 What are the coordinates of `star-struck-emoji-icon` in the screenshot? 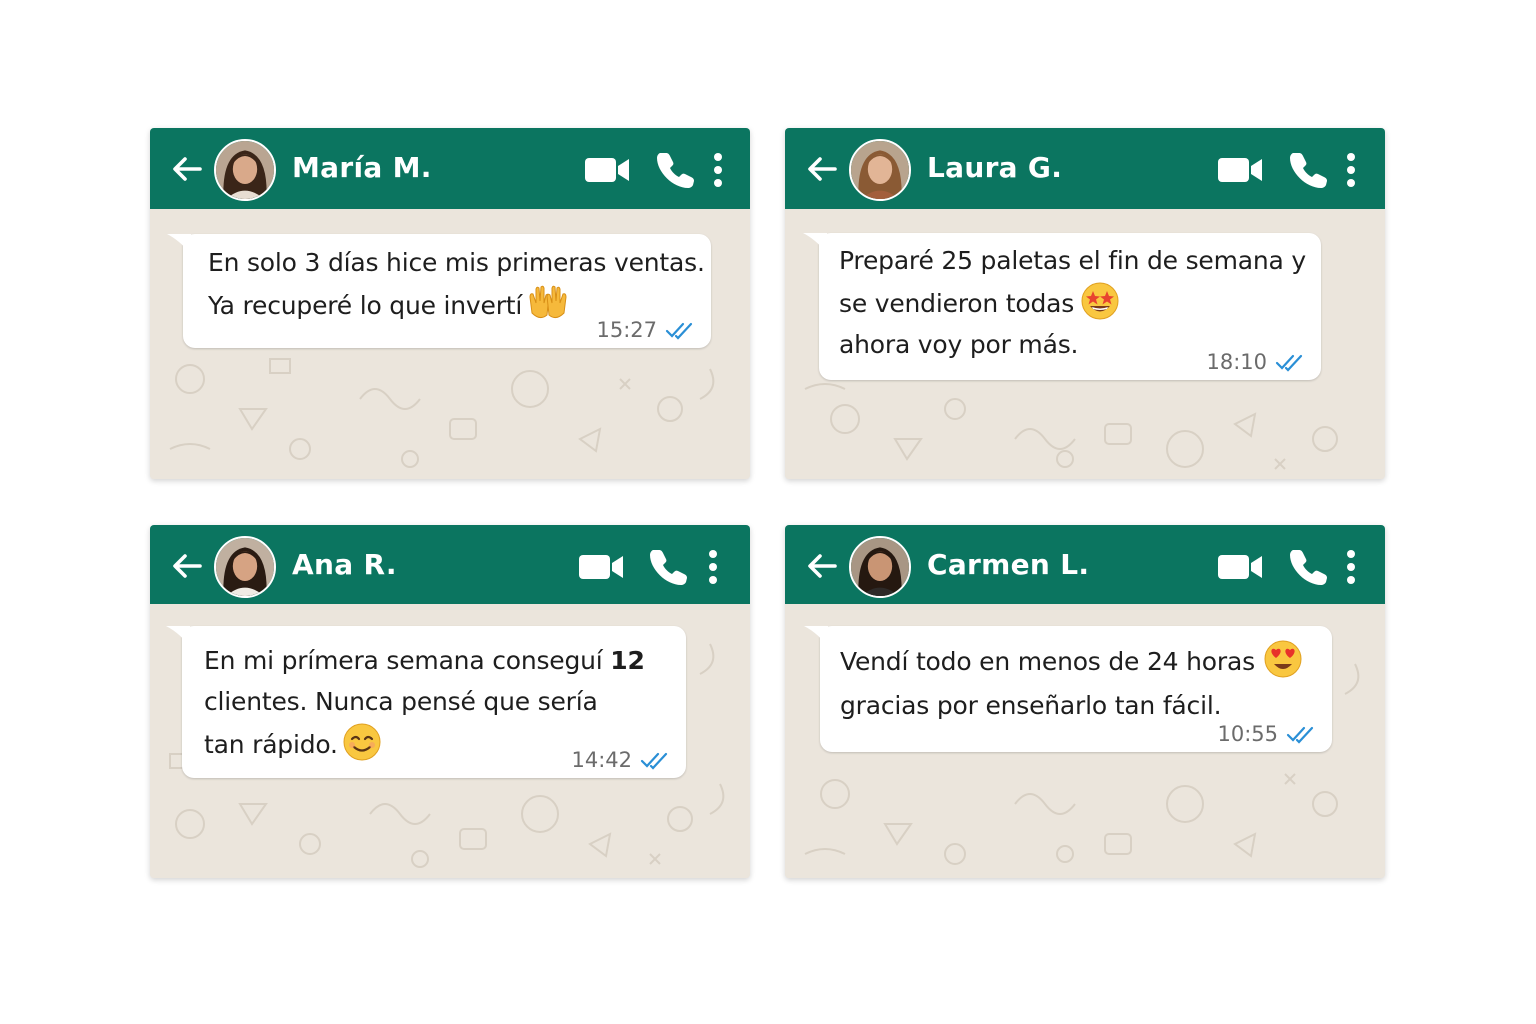 It's located at (1100, 301).